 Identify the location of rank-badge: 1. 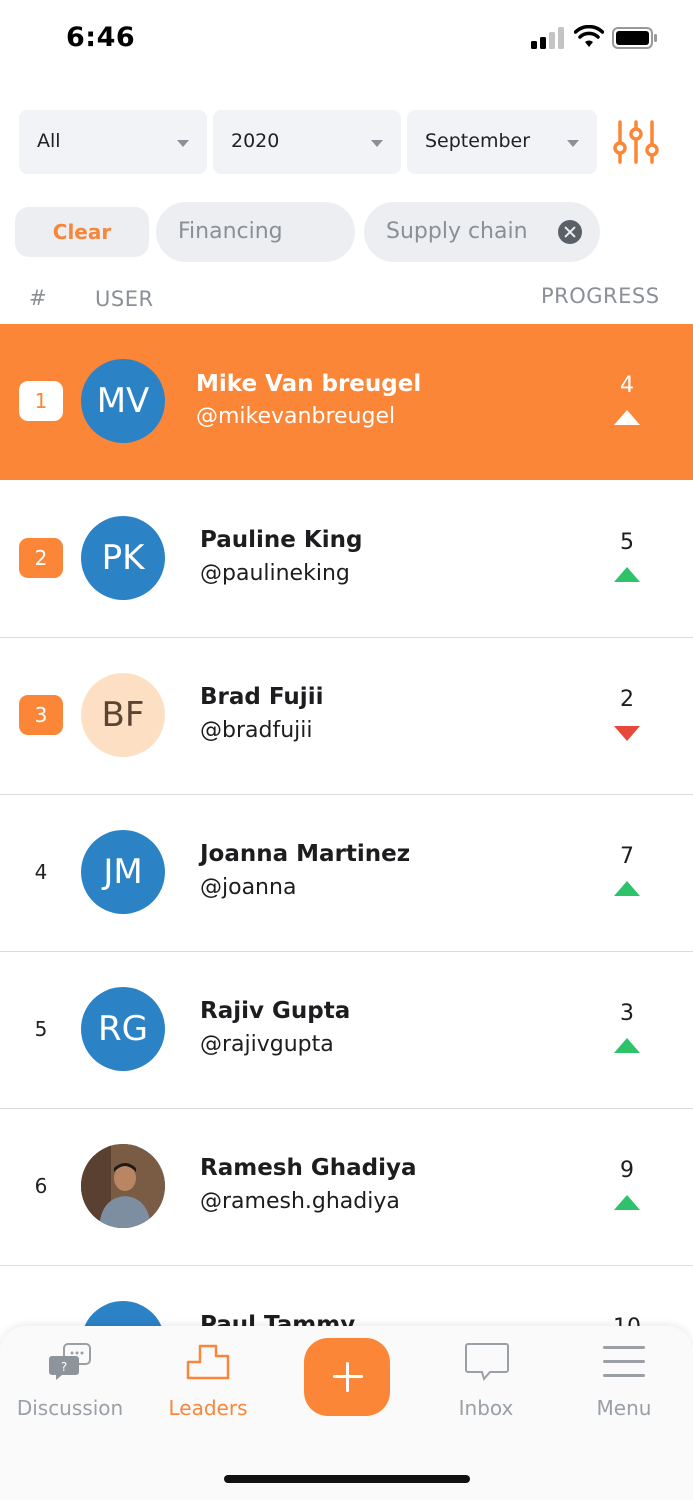
(41, 401).